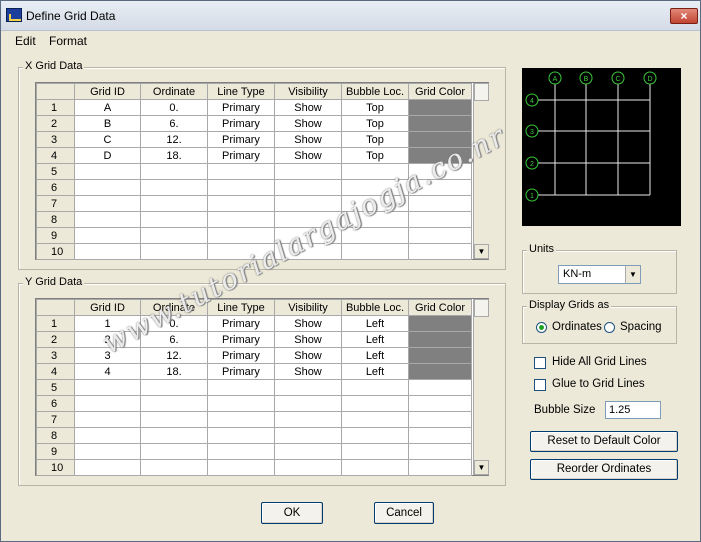  Describe the element at coordinates (55, 355) in the screenshot. I see `row-number: 3` at that location.